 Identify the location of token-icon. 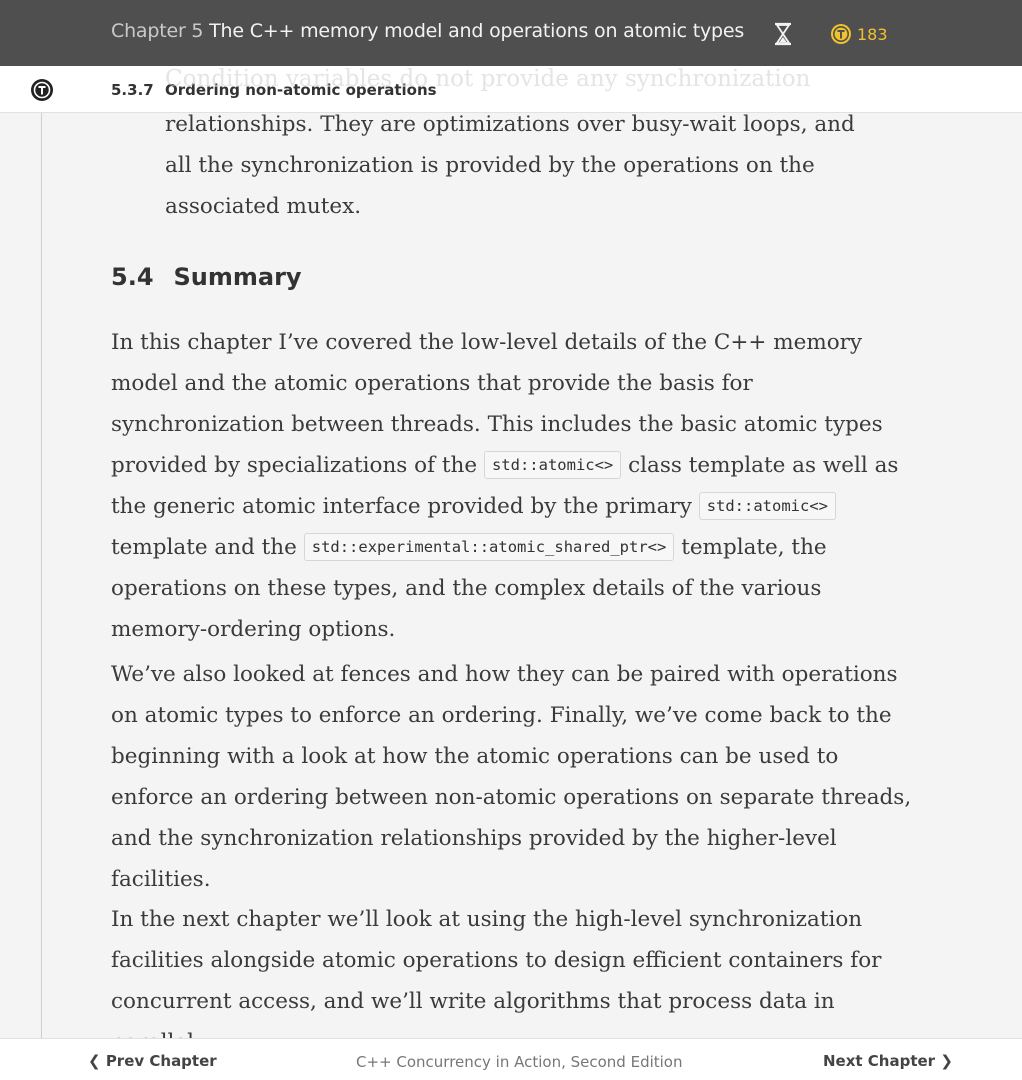
(841, 34).